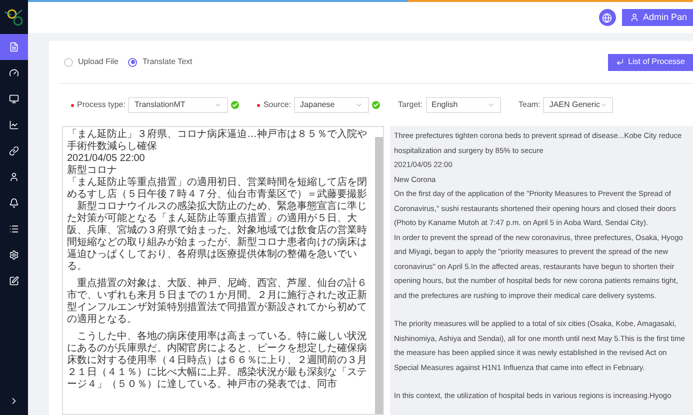 Image resolution: width=693 pixels, height=415 pixels. Describe the element at coordinates (650, 62) in the screenshot. I see `list-processes-button: List of Processe` at that location.